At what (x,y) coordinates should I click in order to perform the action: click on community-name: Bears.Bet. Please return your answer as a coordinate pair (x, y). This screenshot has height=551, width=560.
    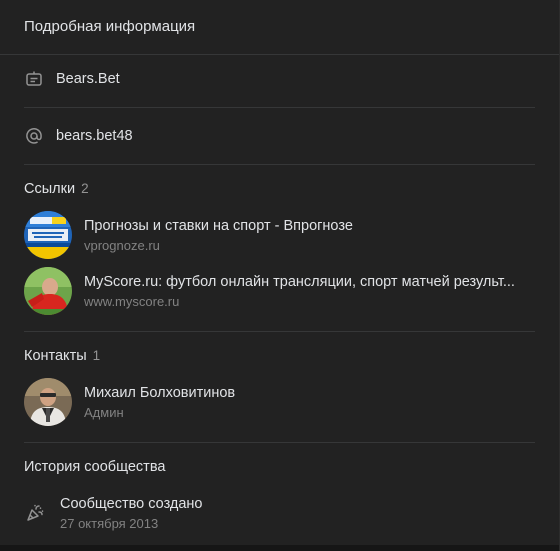
    Looking at the image, I should click on (88, 79).